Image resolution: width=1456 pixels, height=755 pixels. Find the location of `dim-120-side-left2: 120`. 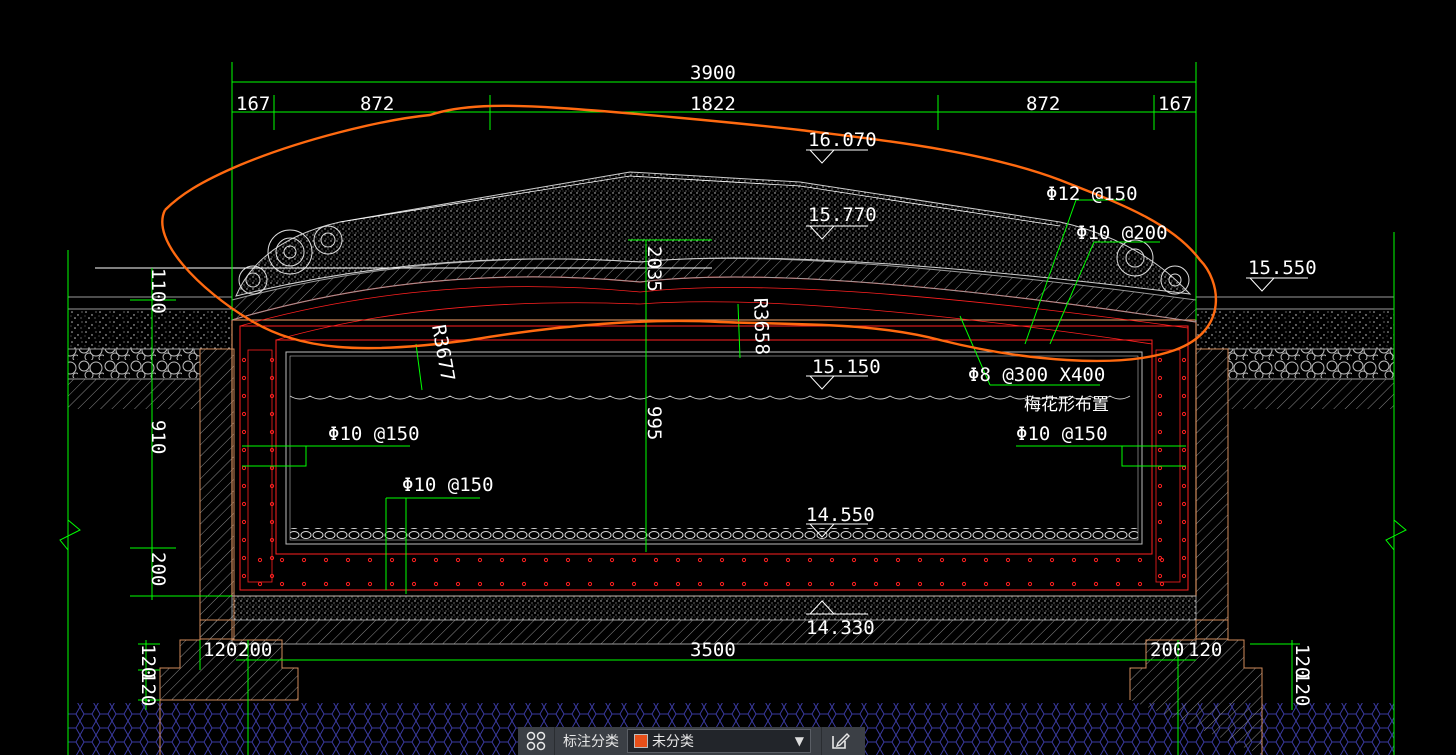

dim-120-side-left2: 120 is located at coordinates (148, 689).